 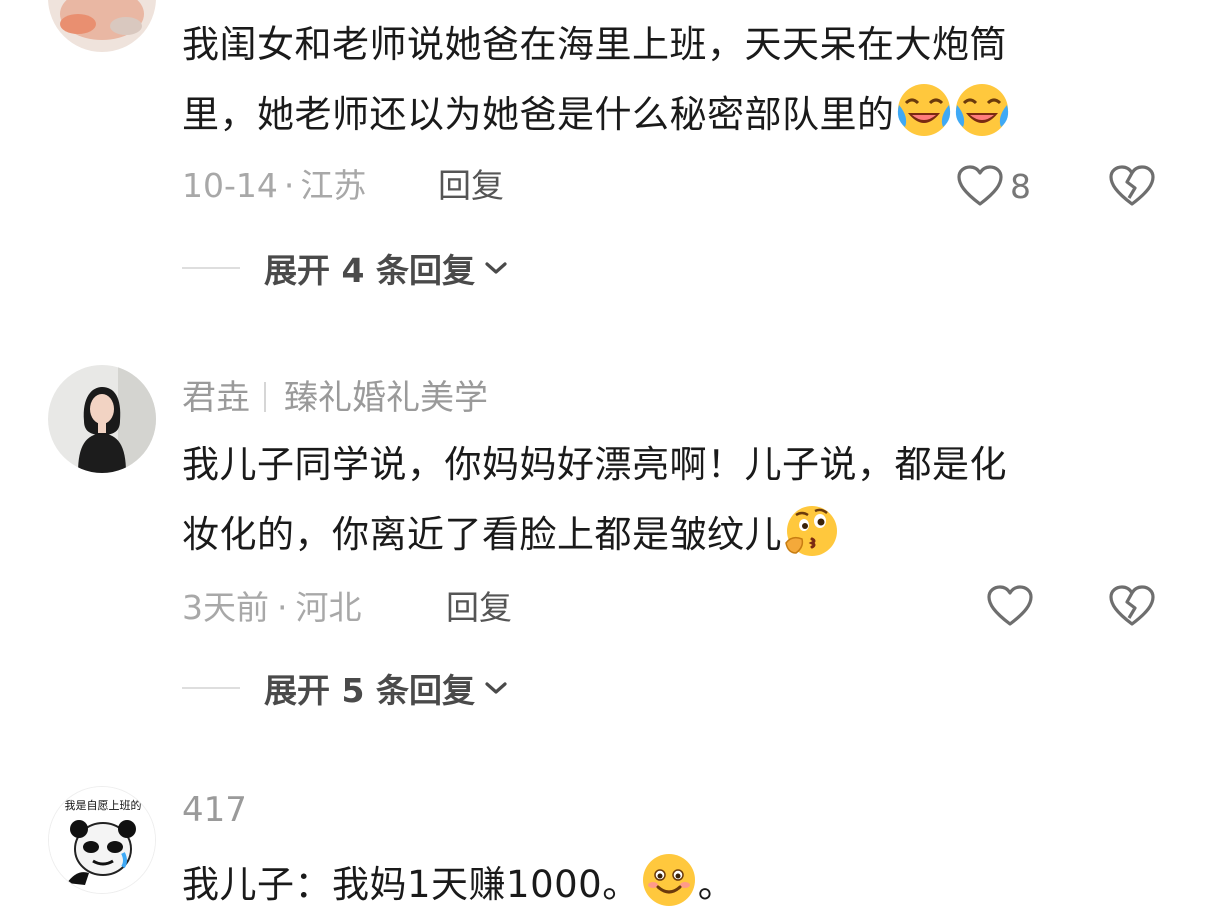 I want to click on expand-replies-button: 展开 4 条回复, so click(x=345, y=268).